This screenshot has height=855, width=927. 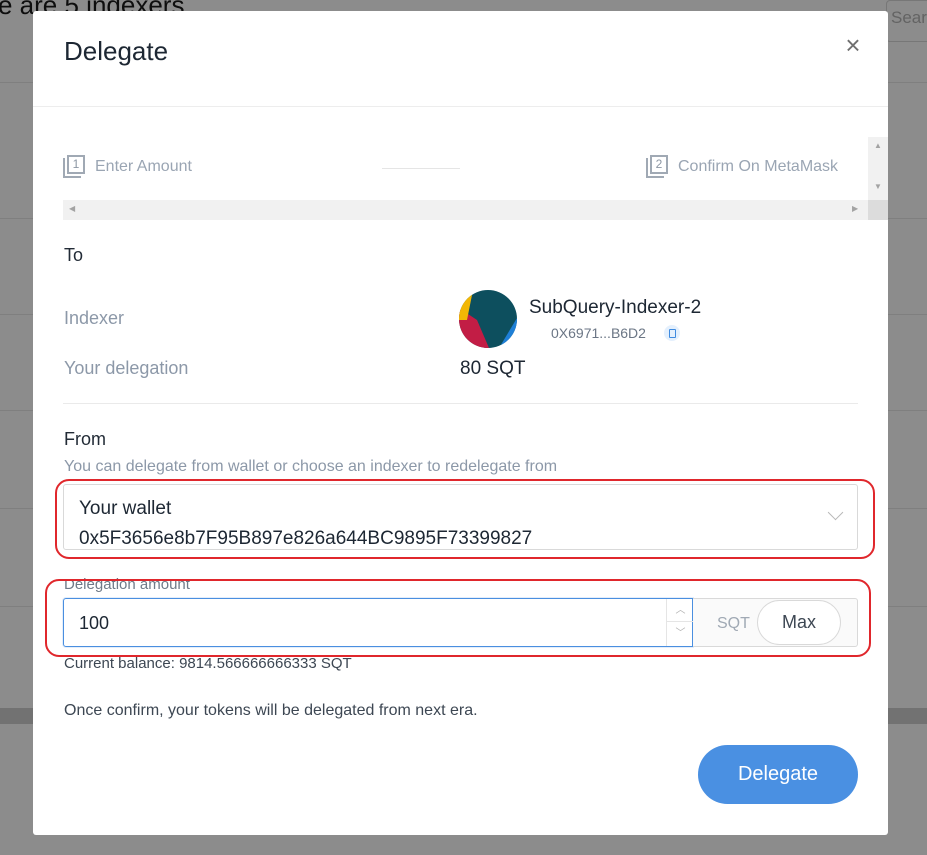 I want to click on current-balance: Current balance: 9814.566666666333 SQT, so click(x=208, y=663).